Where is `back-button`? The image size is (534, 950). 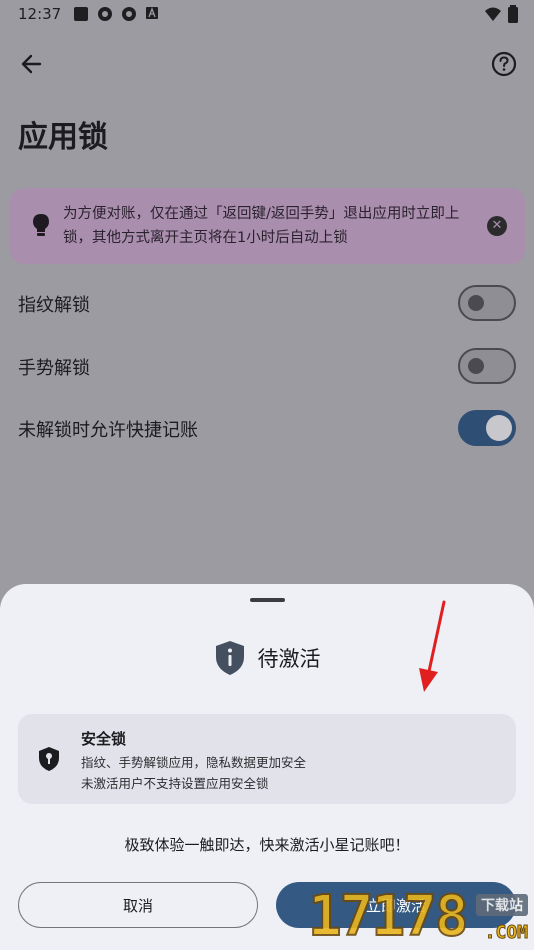 back-button is located at coordinates (32, 64).